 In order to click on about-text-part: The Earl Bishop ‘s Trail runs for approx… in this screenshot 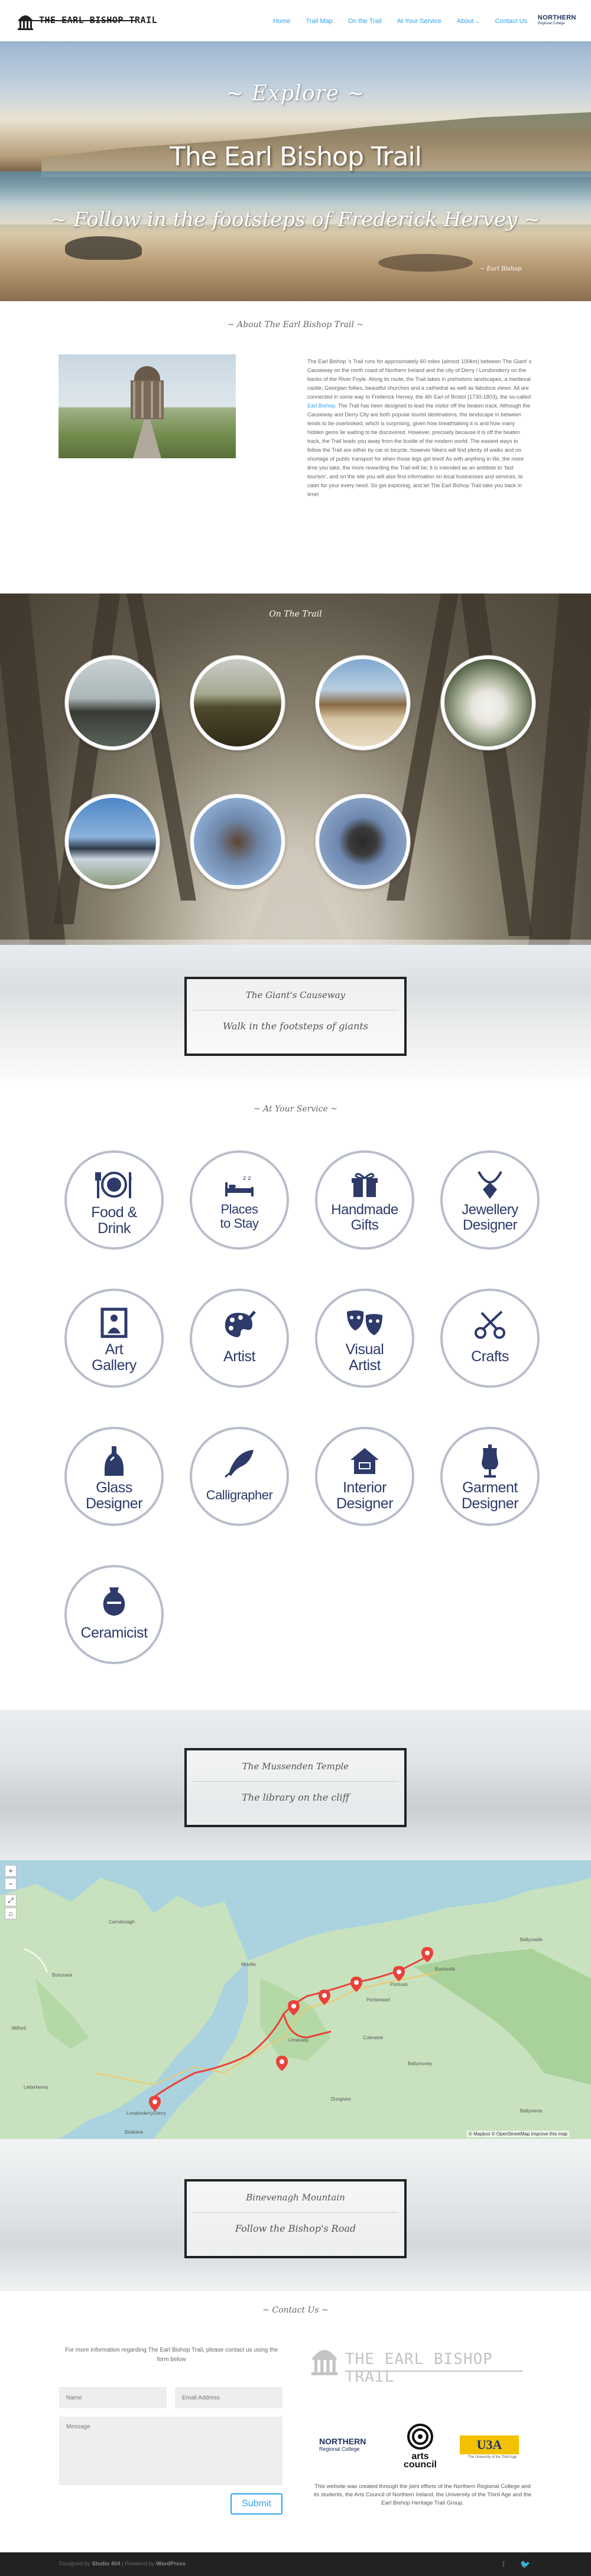, I will do `click(419, 379)`.